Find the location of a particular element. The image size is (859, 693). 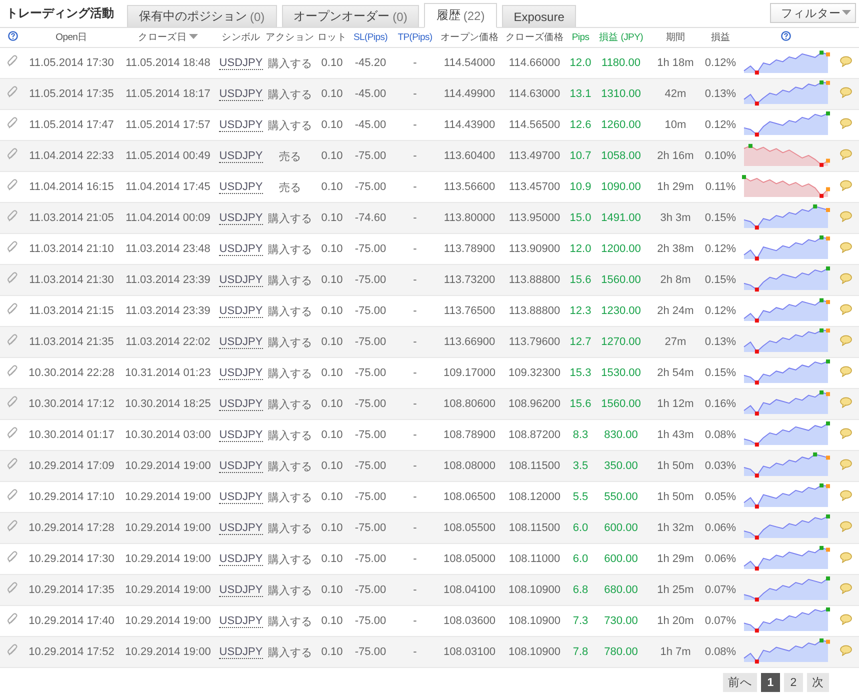

prev-page-button: 前へ is located at coordinates (740, 682).